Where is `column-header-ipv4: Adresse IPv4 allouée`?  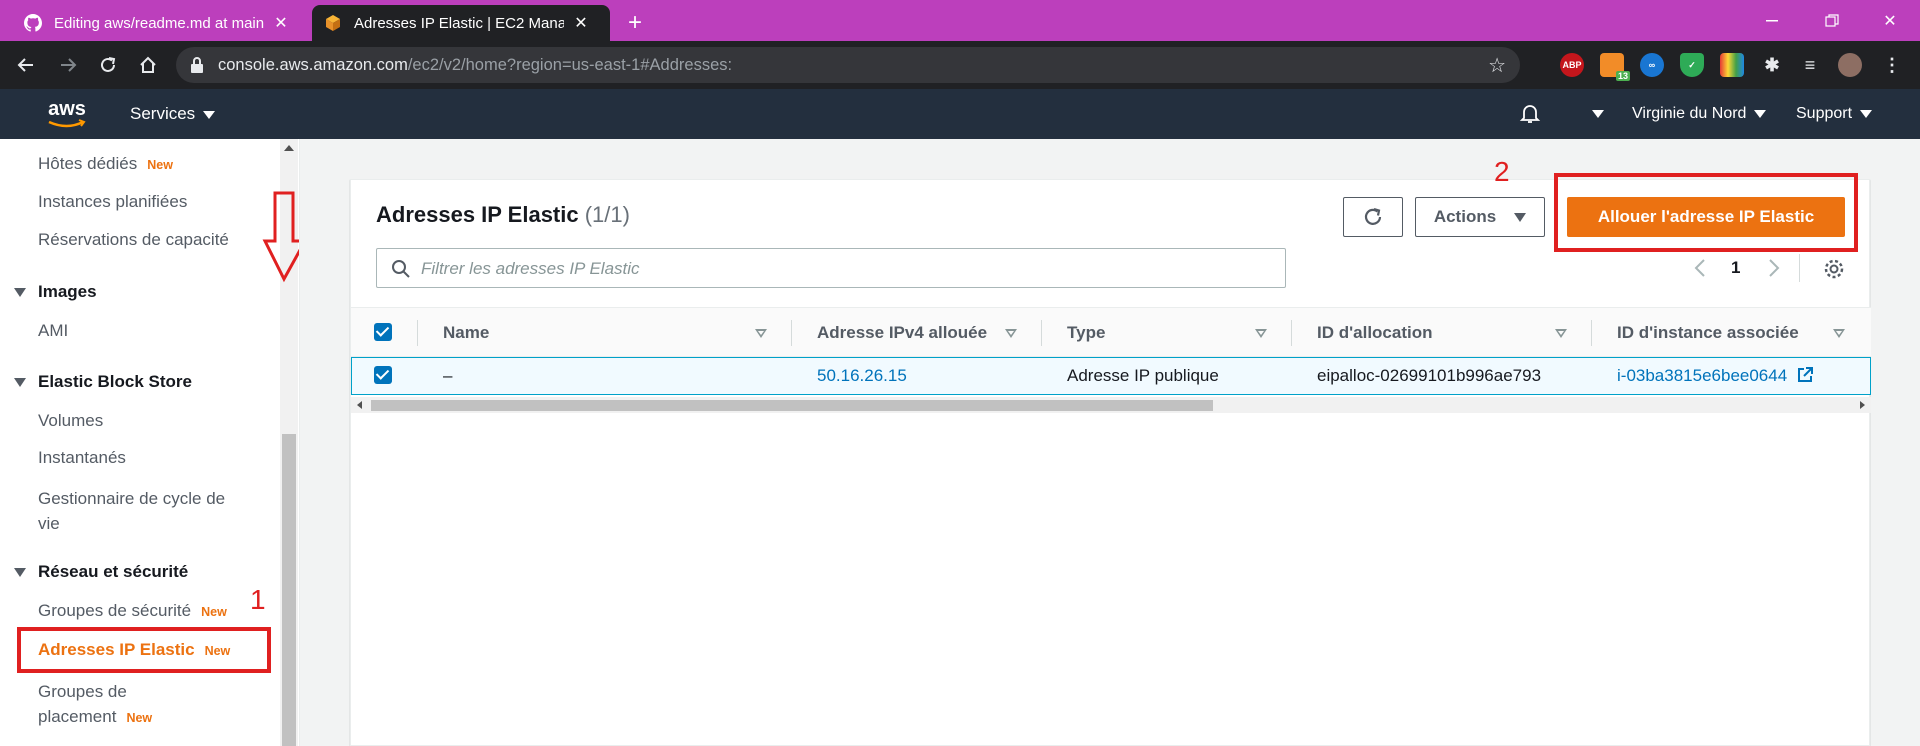
column-header-ipv4: Adresse IPv4 allouée is located at coordinates (902, 333).